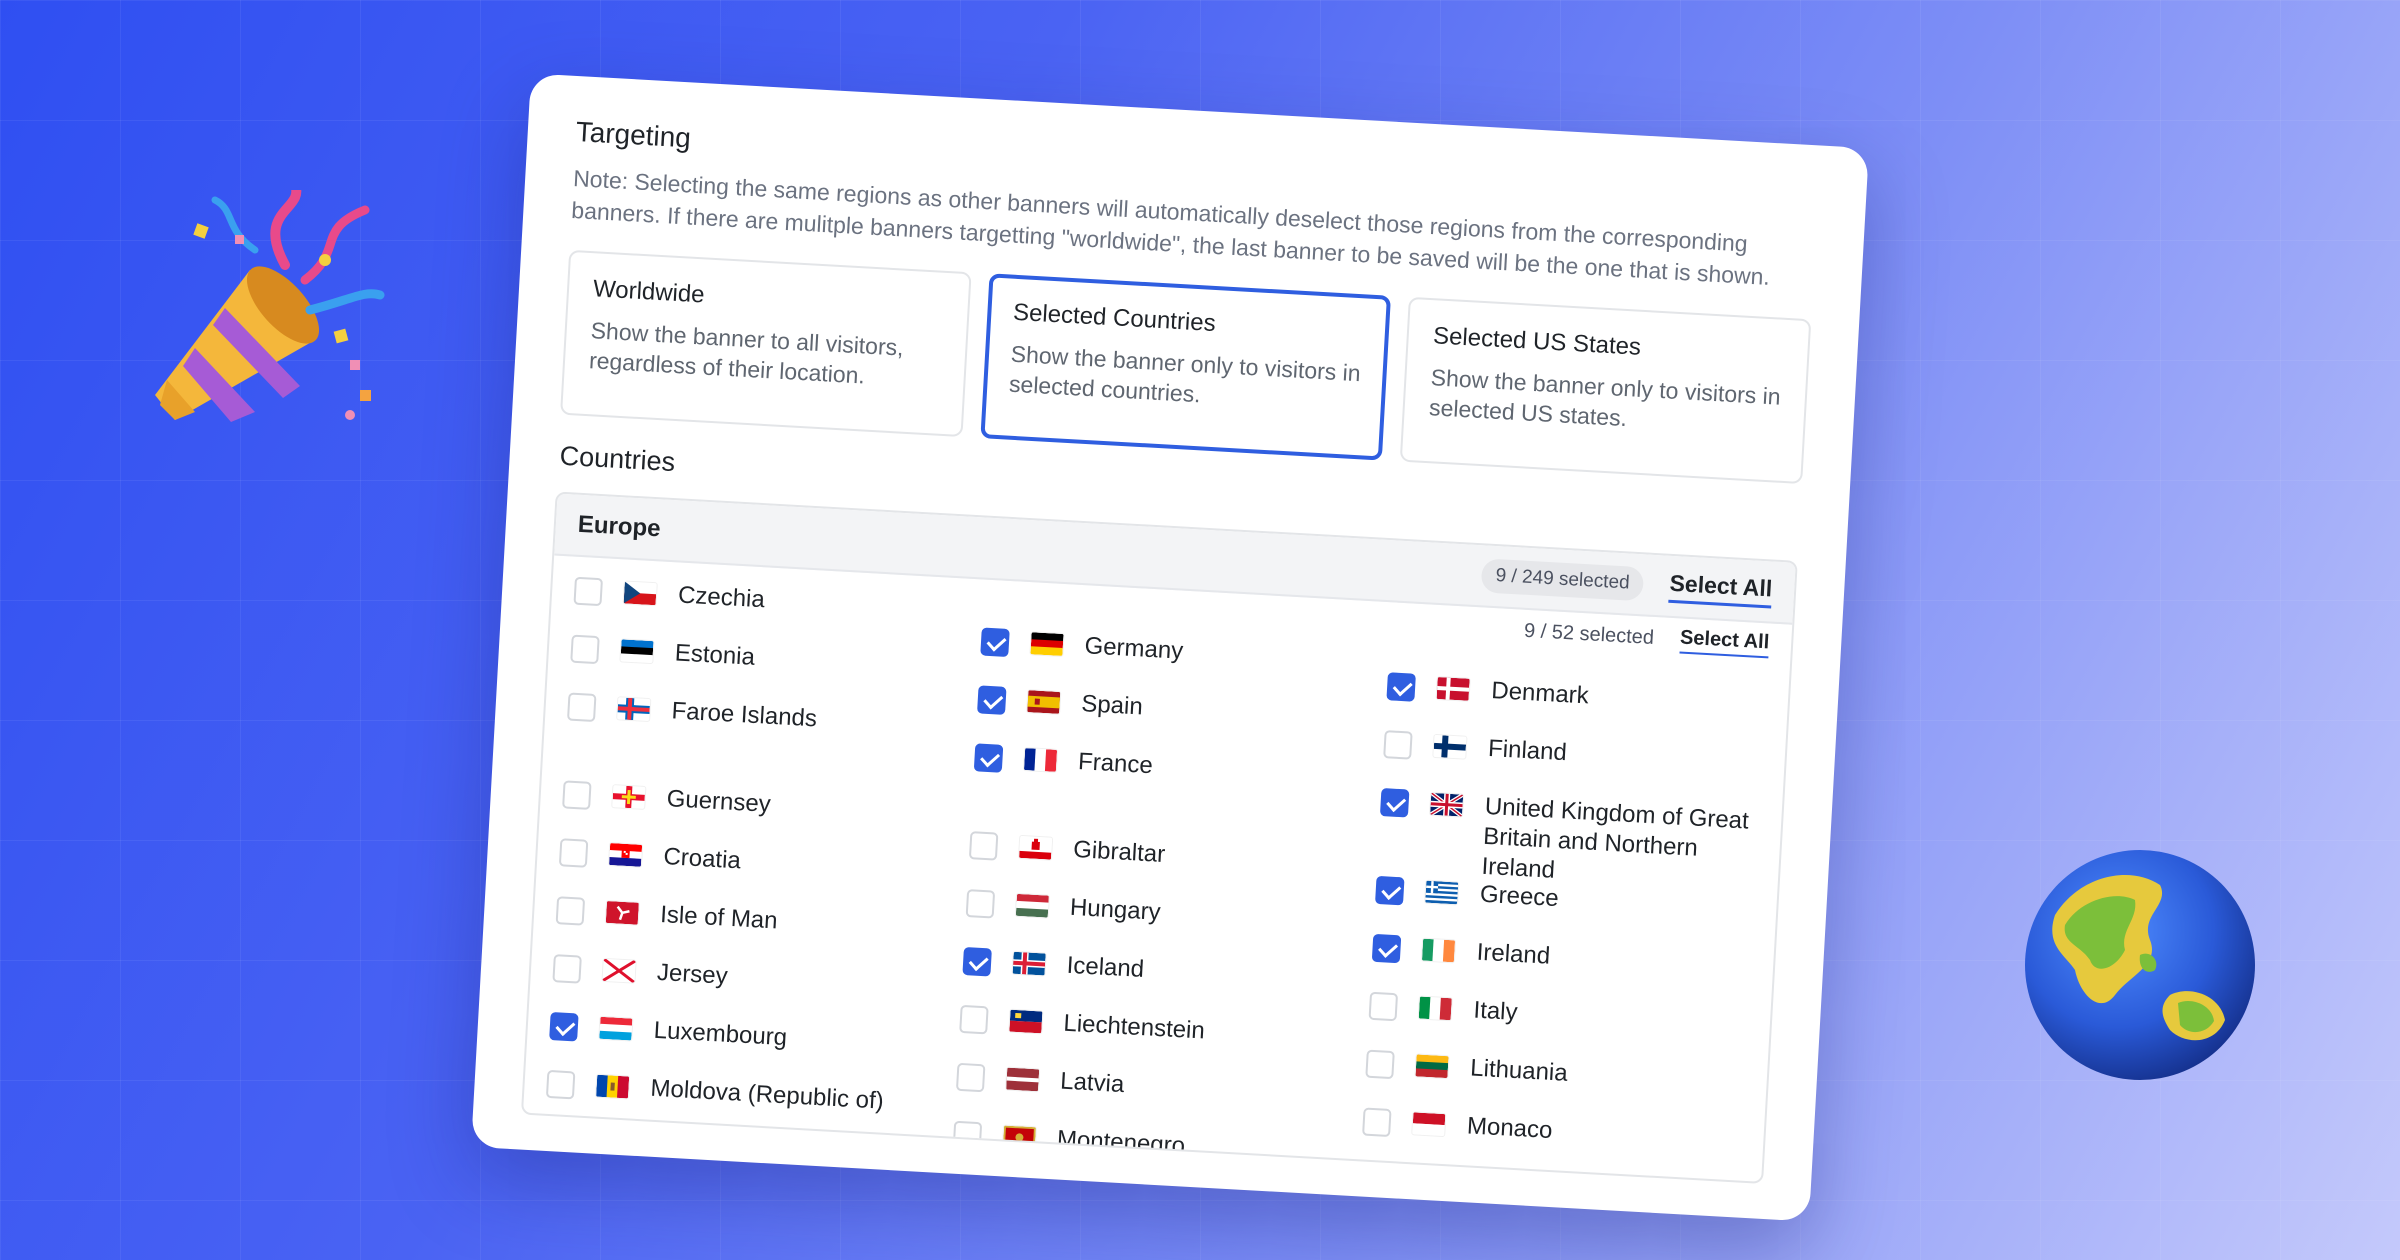 This screenshot has width=2400, height=1260. Describe the element at coordinates (270, 306) in the screenshot. I see `party-popper-icon` at that location.